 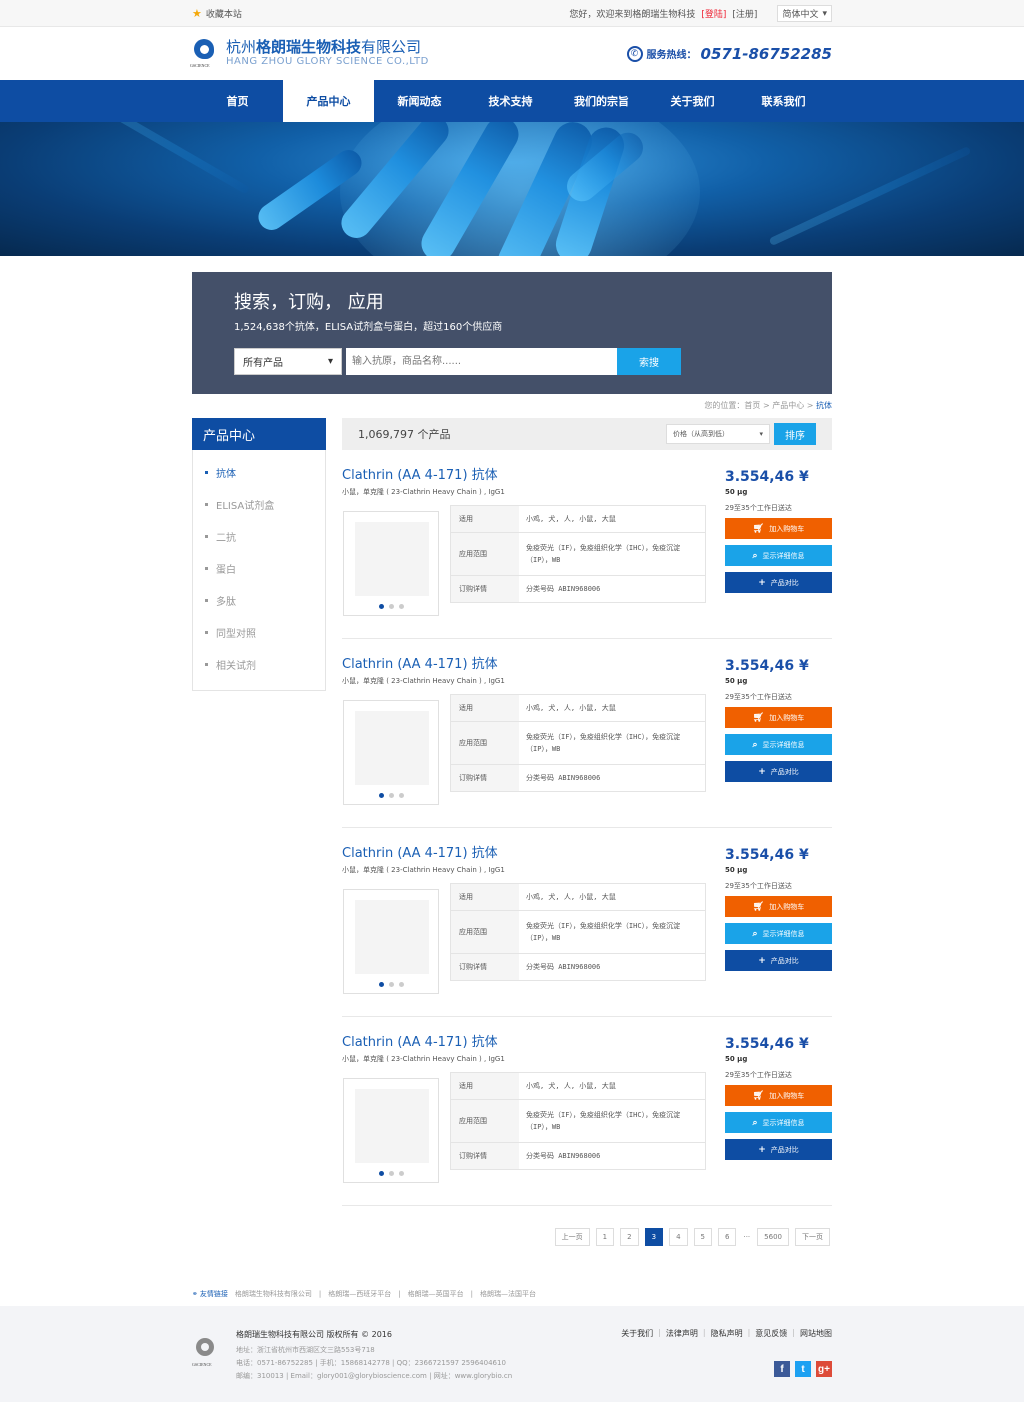 I want to click on bullet-icon, so click(x=206, y=472).